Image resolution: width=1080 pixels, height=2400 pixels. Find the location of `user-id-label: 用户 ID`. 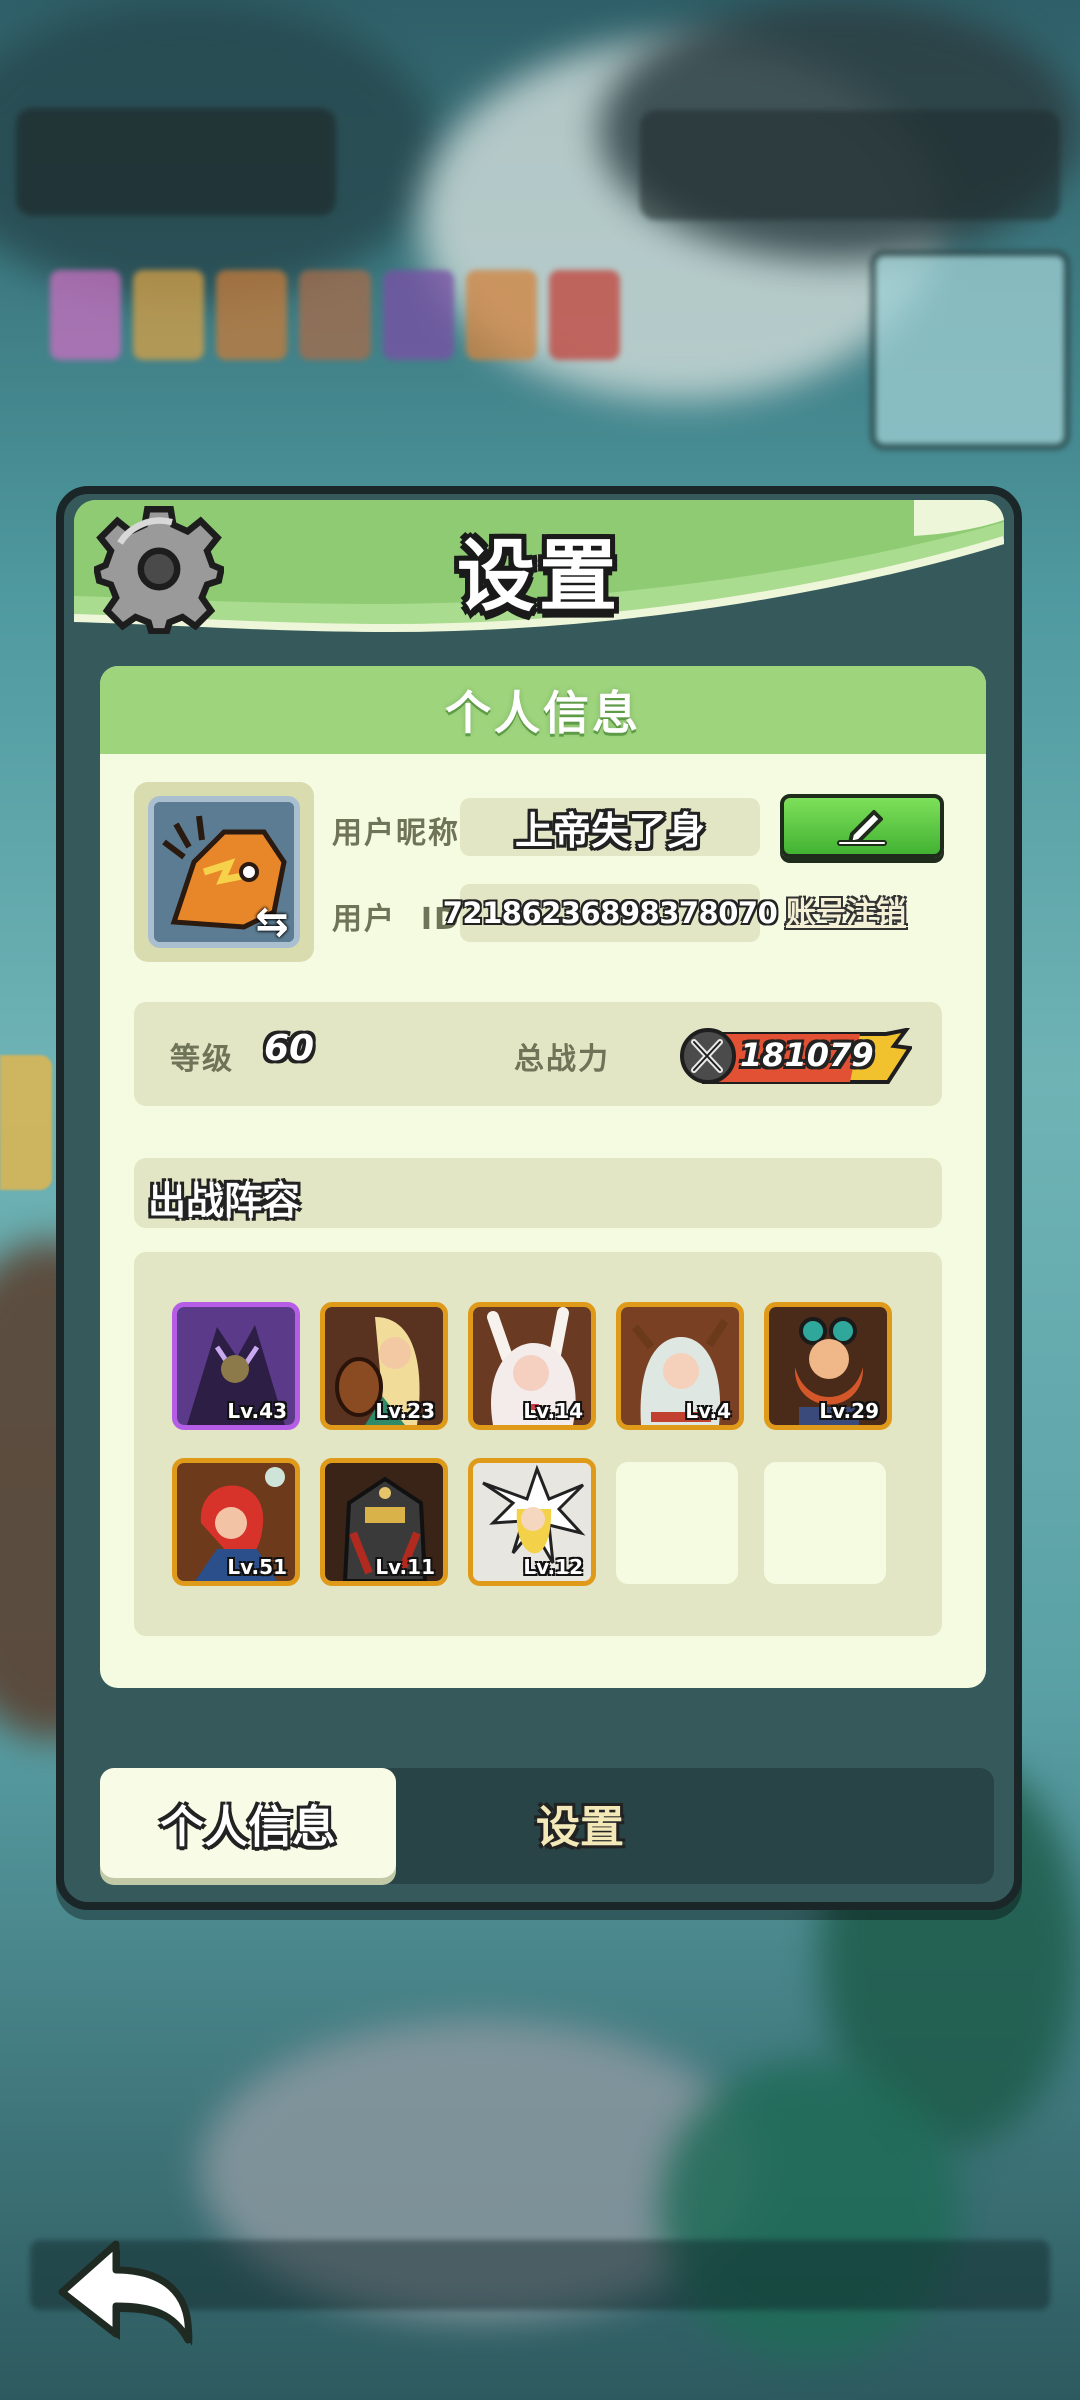

user-id-label: 用户 ID is located at coordinates (396, 919).